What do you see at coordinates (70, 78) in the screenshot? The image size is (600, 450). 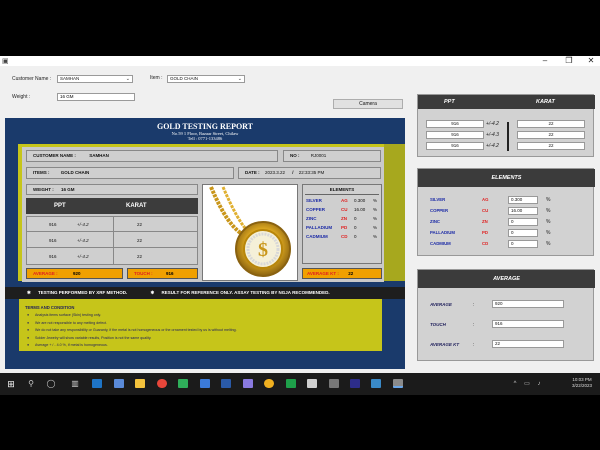 I see `customer-name-value: SAMHAN` at bounding box center [70, 78].